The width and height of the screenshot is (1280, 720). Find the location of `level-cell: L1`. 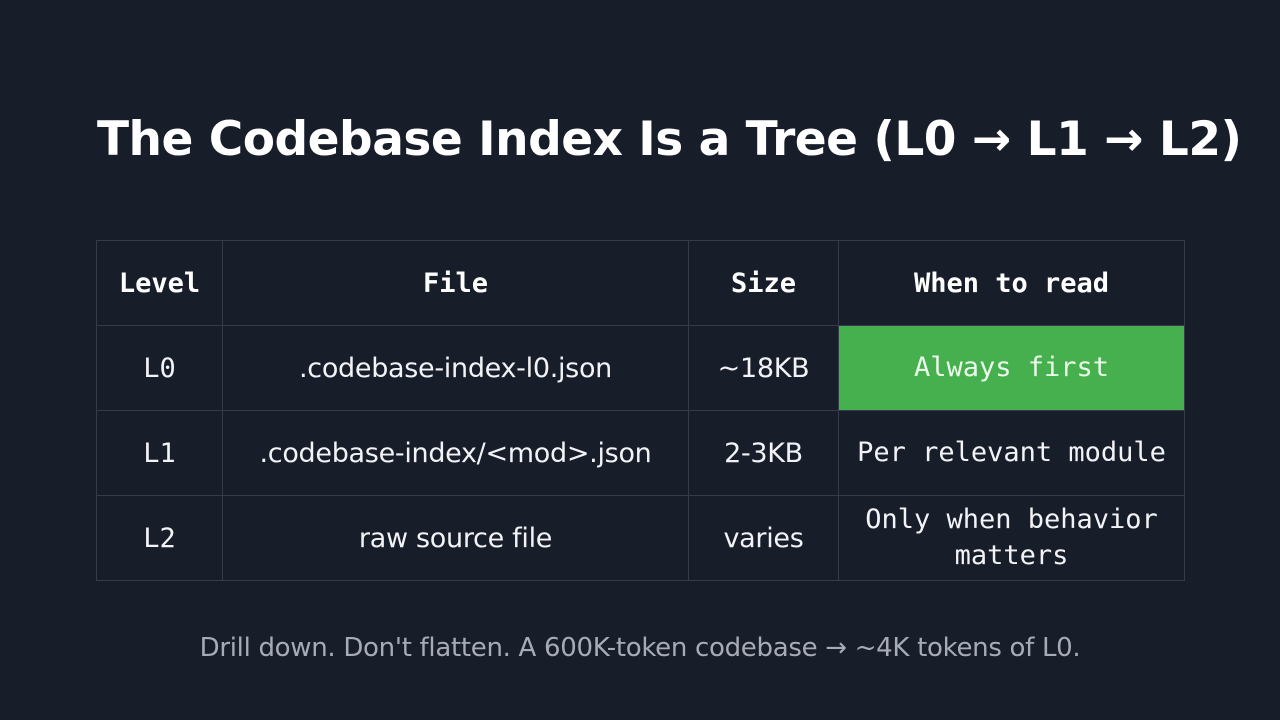

level-cell: L1 is located at coordinates (159, 453).